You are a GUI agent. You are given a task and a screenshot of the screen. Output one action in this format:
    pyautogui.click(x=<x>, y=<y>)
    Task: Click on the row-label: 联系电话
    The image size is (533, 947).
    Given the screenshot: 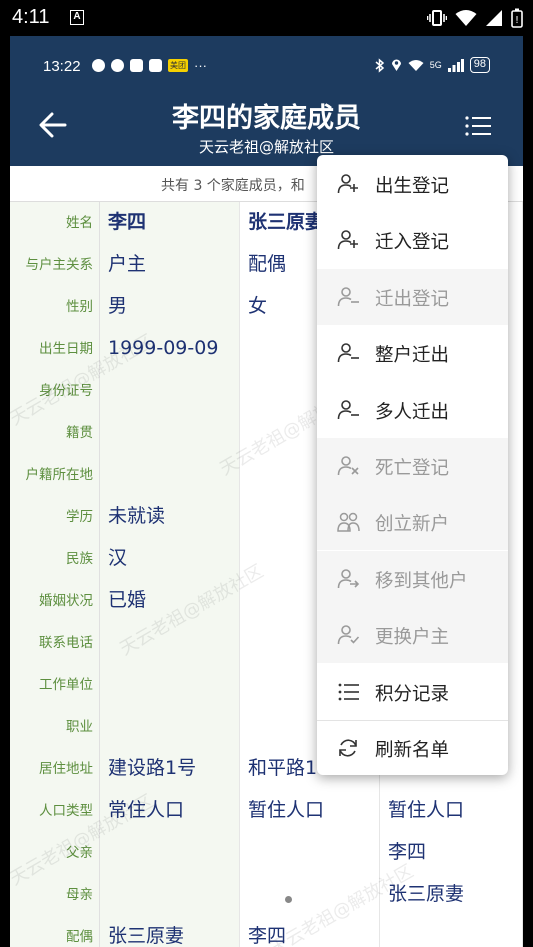 What is the action you would take?
    pyautogui.click(x=55, y=643)
    